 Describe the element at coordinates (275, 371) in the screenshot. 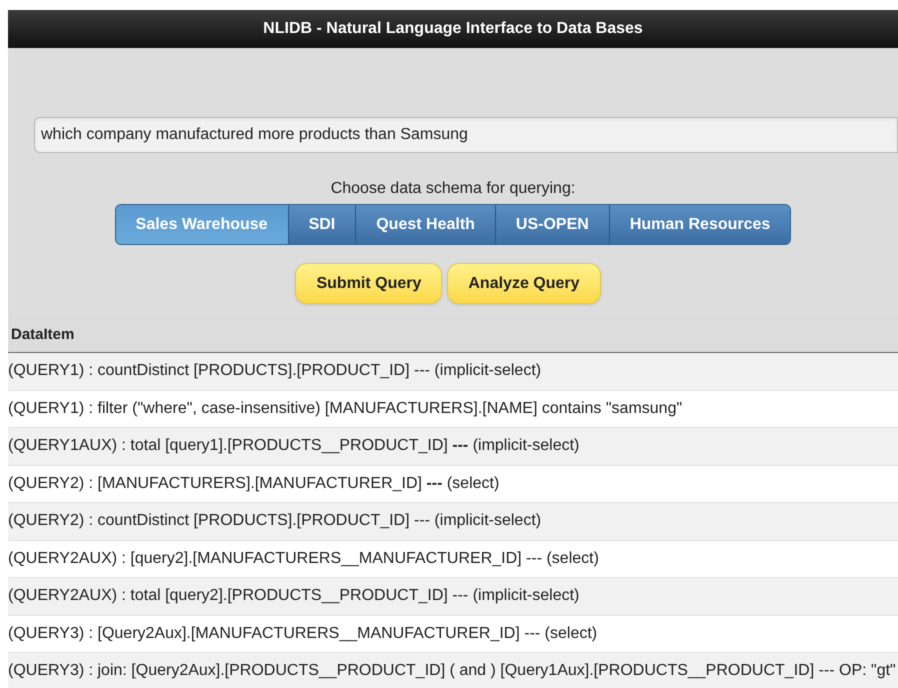

I see `table-cell-text: (QUERY1) : countDistinct [PRODUCTS].[PRODUCT_ID] --- (implicit-select)` at that location.